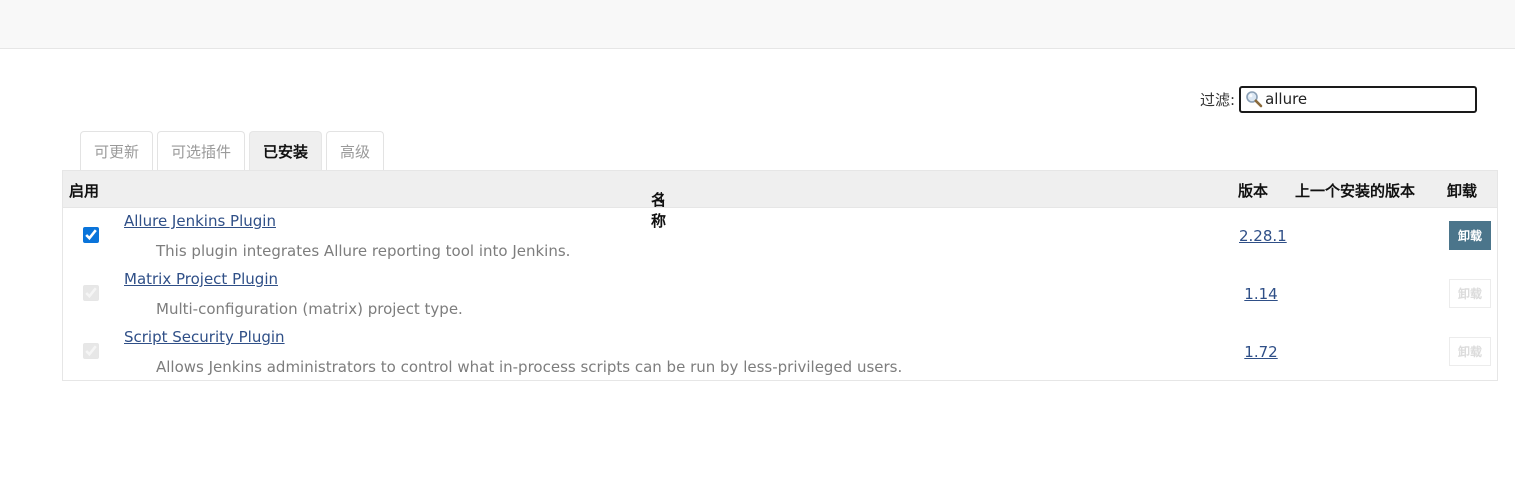 Image resolution: width=1515 pixels, height=498 pixels. Describe the element at coordinates (1261, 294) in the screenshot. I see `plugin-version-link: 1.14` at that location.